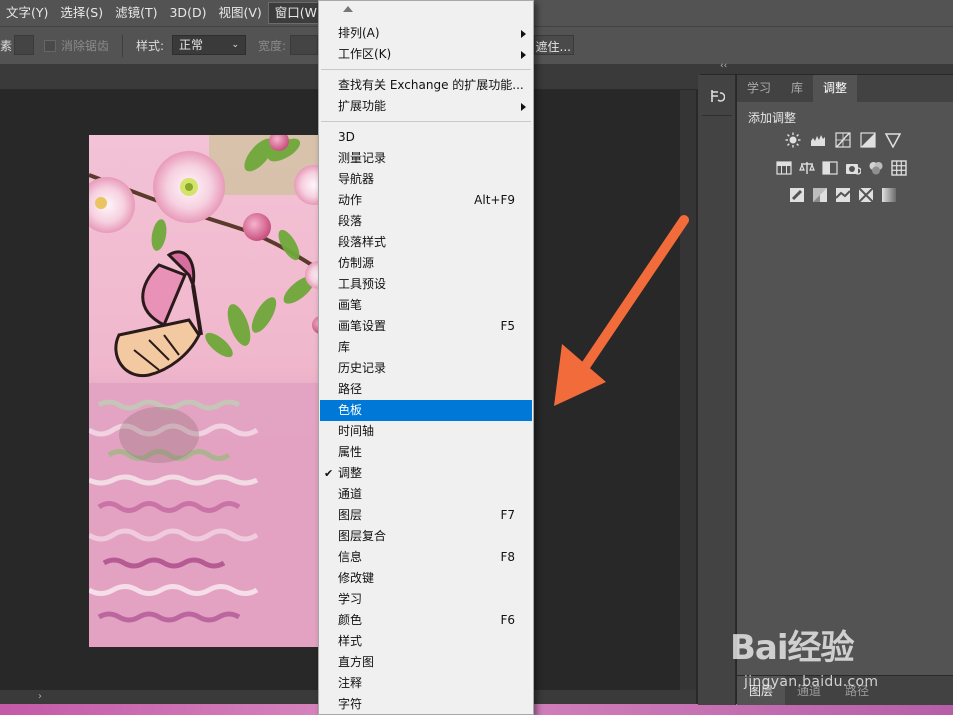 The width and height of the screenshot is (953, 715). I want to click on menu-item-label: 画笔, so click(350, 305).